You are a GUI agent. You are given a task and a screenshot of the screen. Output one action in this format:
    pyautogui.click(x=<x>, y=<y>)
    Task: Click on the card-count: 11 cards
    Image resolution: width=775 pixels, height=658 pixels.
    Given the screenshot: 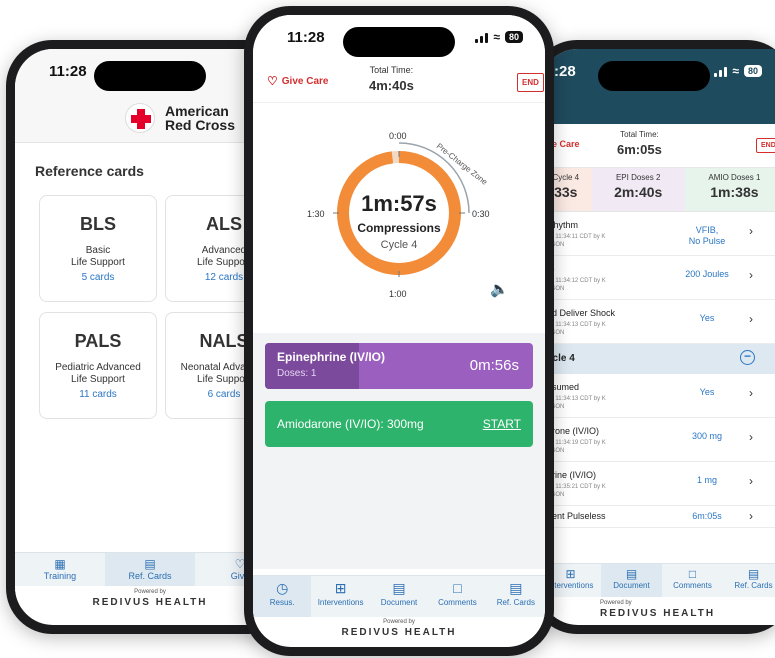 What is the action you would take?
    pyautogui.click(x=98, y=394)
    